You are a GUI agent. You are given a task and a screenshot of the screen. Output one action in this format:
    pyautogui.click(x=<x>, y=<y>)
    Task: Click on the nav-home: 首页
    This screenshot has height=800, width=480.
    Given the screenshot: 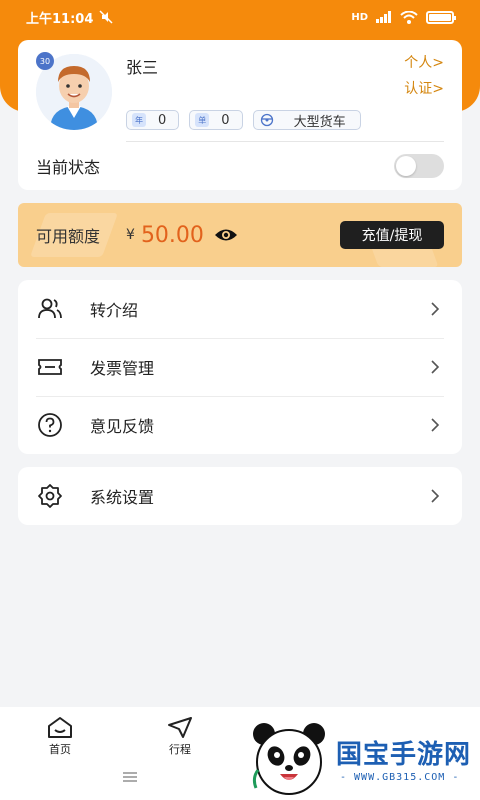 What is the action you would take?
    pyautogui.click(x=60, y=736)
    